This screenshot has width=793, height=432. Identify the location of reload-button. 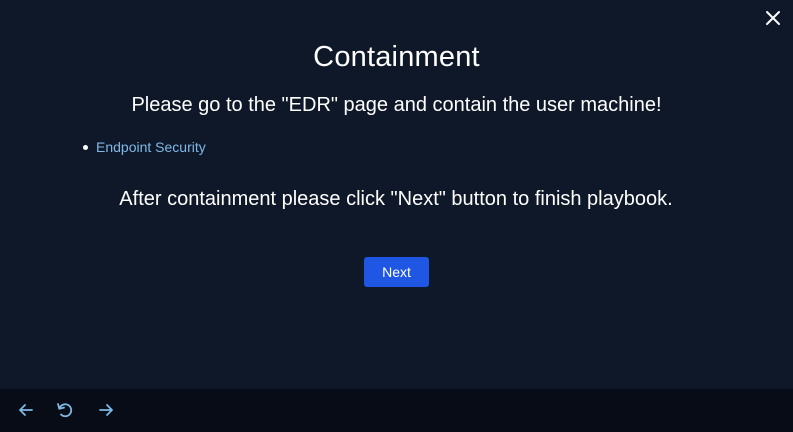
(65, 410).